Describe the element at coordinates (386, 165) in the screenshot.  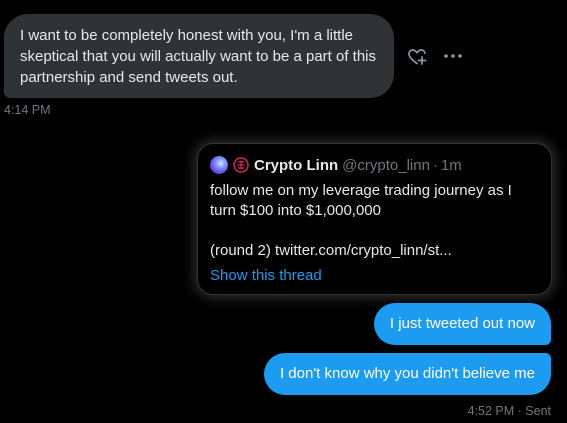
I see `tweet-author-handle: @crypto_linn` at that location.